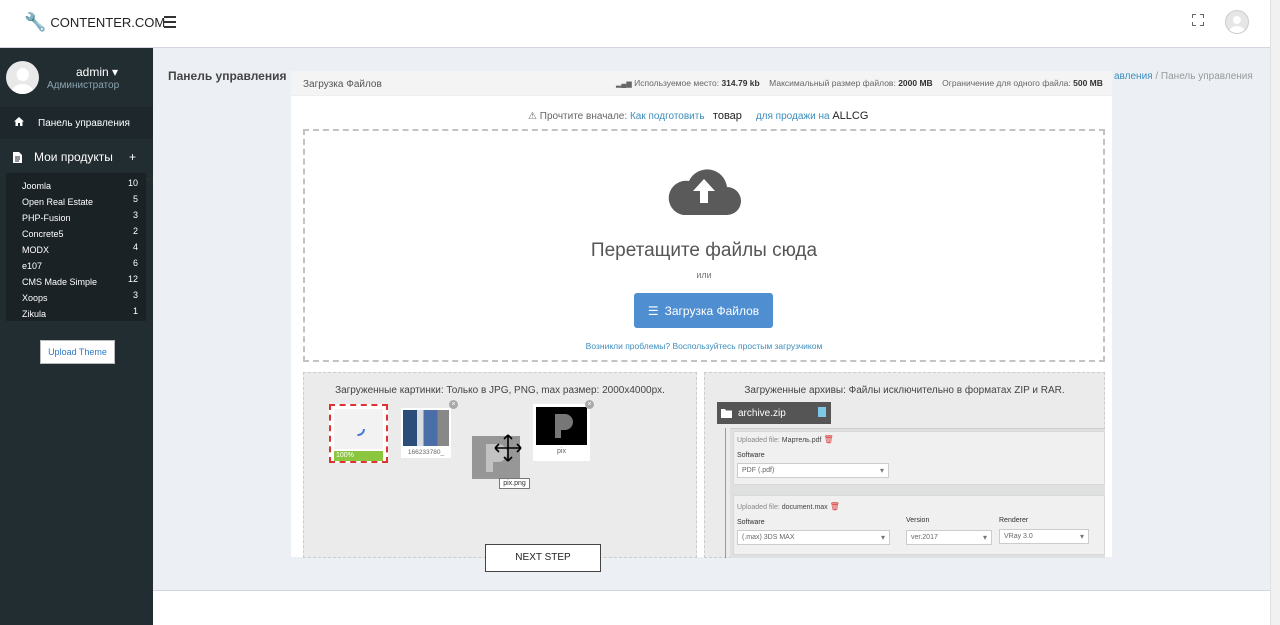 The width and height of the screenshot is (1280, 625). Describe the element at coordinates (589, 404) in the screenshot. I see `remove-image-pix-icon: ×` at that location.